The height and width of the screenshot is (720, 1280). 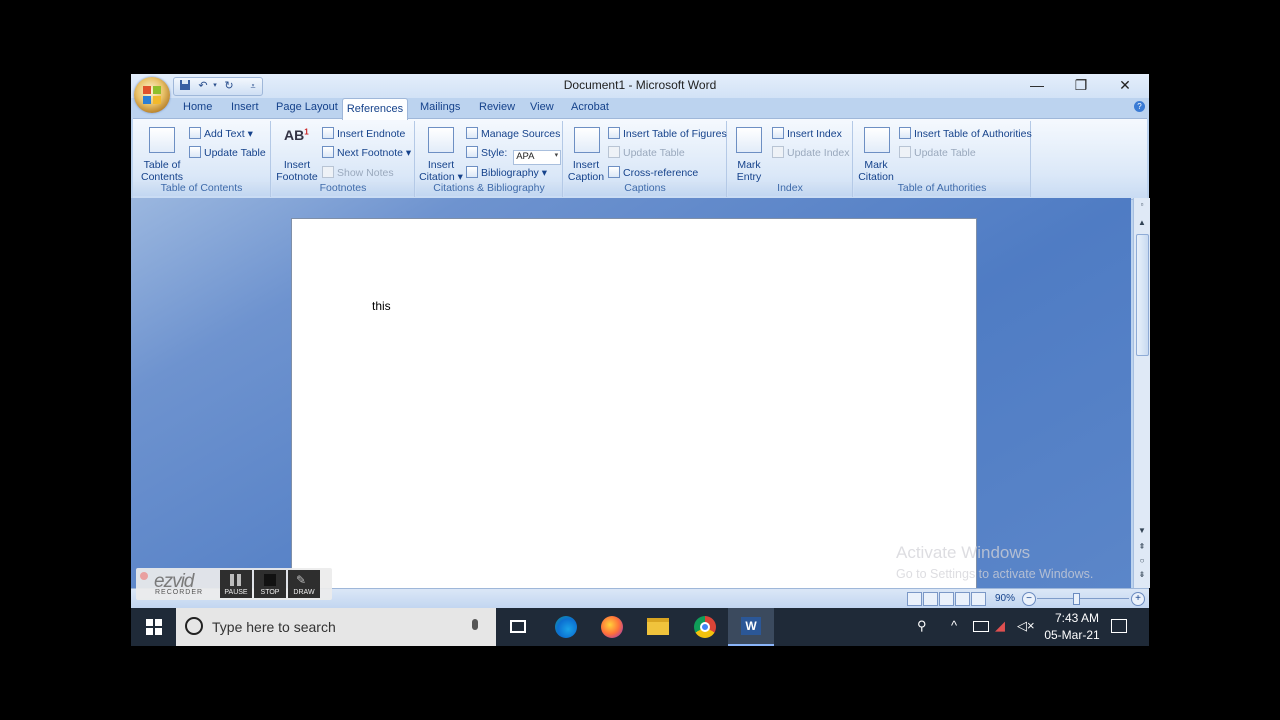 I want to click on microphone-icon, so click(x=475, y=624).